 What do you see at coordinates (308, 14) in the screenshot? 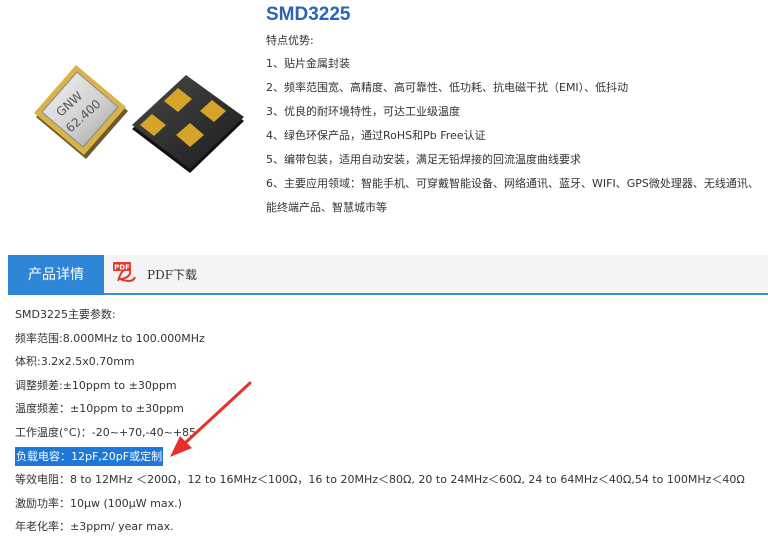
I see `product-title: SMD3225` at bounding box center [308, 14].